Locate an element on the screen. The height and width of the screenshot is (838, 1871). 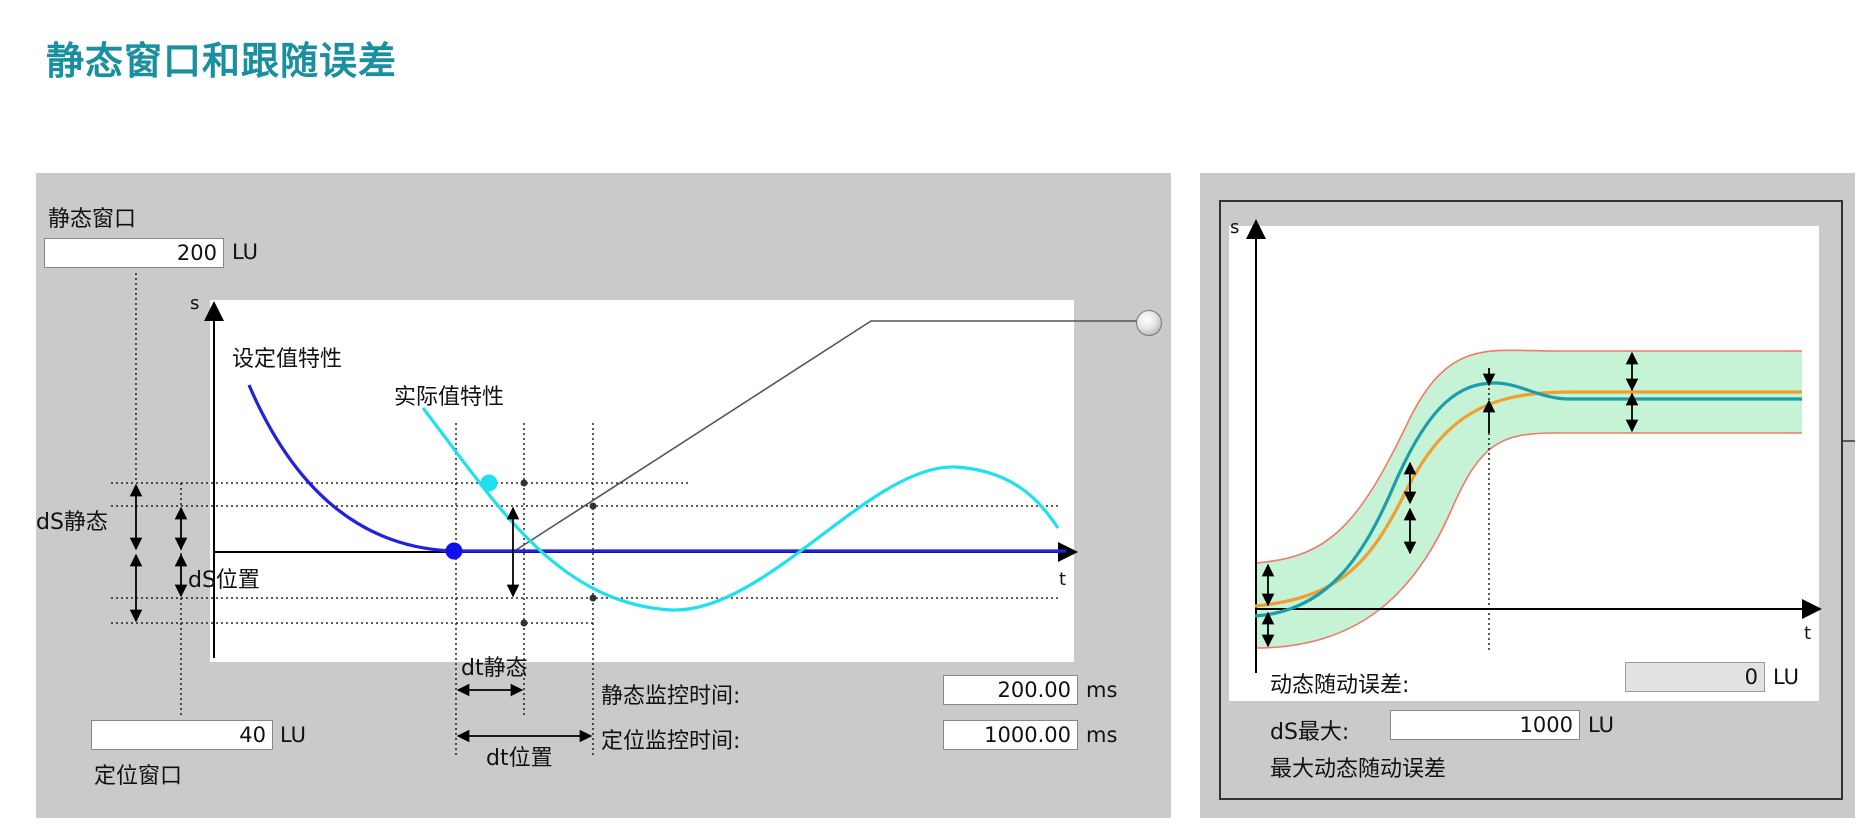
standstill-time-unit: ms is located at coordinates (1102, 690).